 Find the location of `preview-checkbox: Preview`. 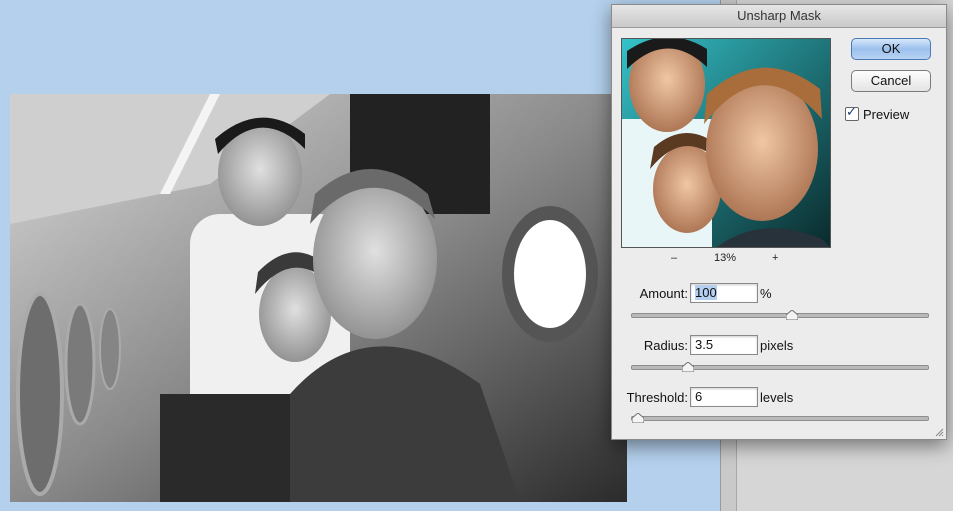

preview-checkbox: Preview is located at coordinates (877, 113).